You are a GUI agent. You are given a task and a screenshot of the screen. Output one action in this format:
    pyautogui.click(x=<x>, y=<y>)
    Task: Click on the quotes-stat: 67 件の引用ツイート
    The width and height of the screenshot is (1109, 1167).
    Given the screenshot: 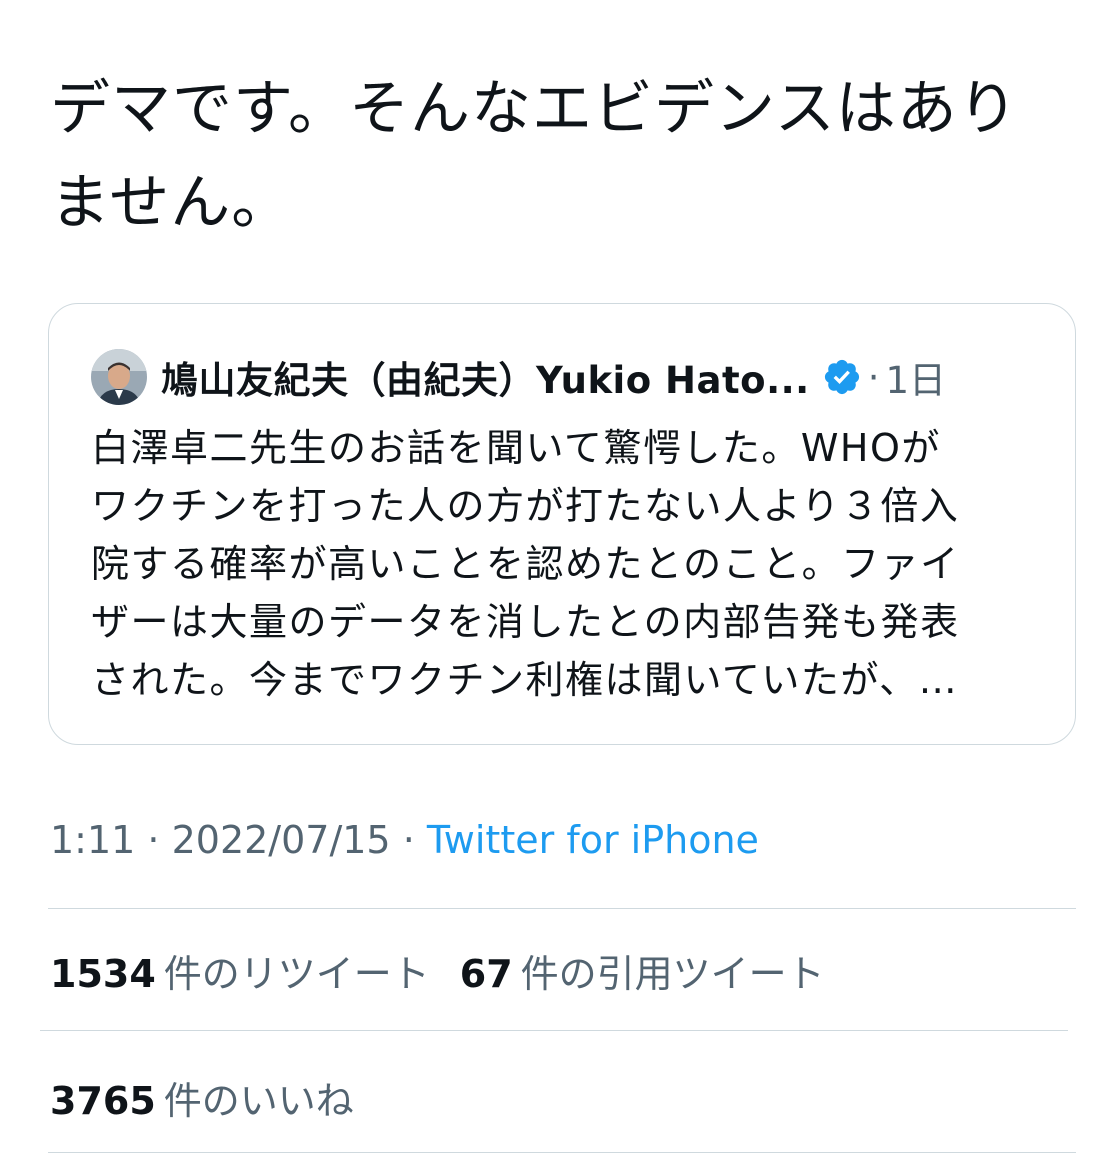 What is the action you would take?
    pyautogui.click(x=642, y=970)
    